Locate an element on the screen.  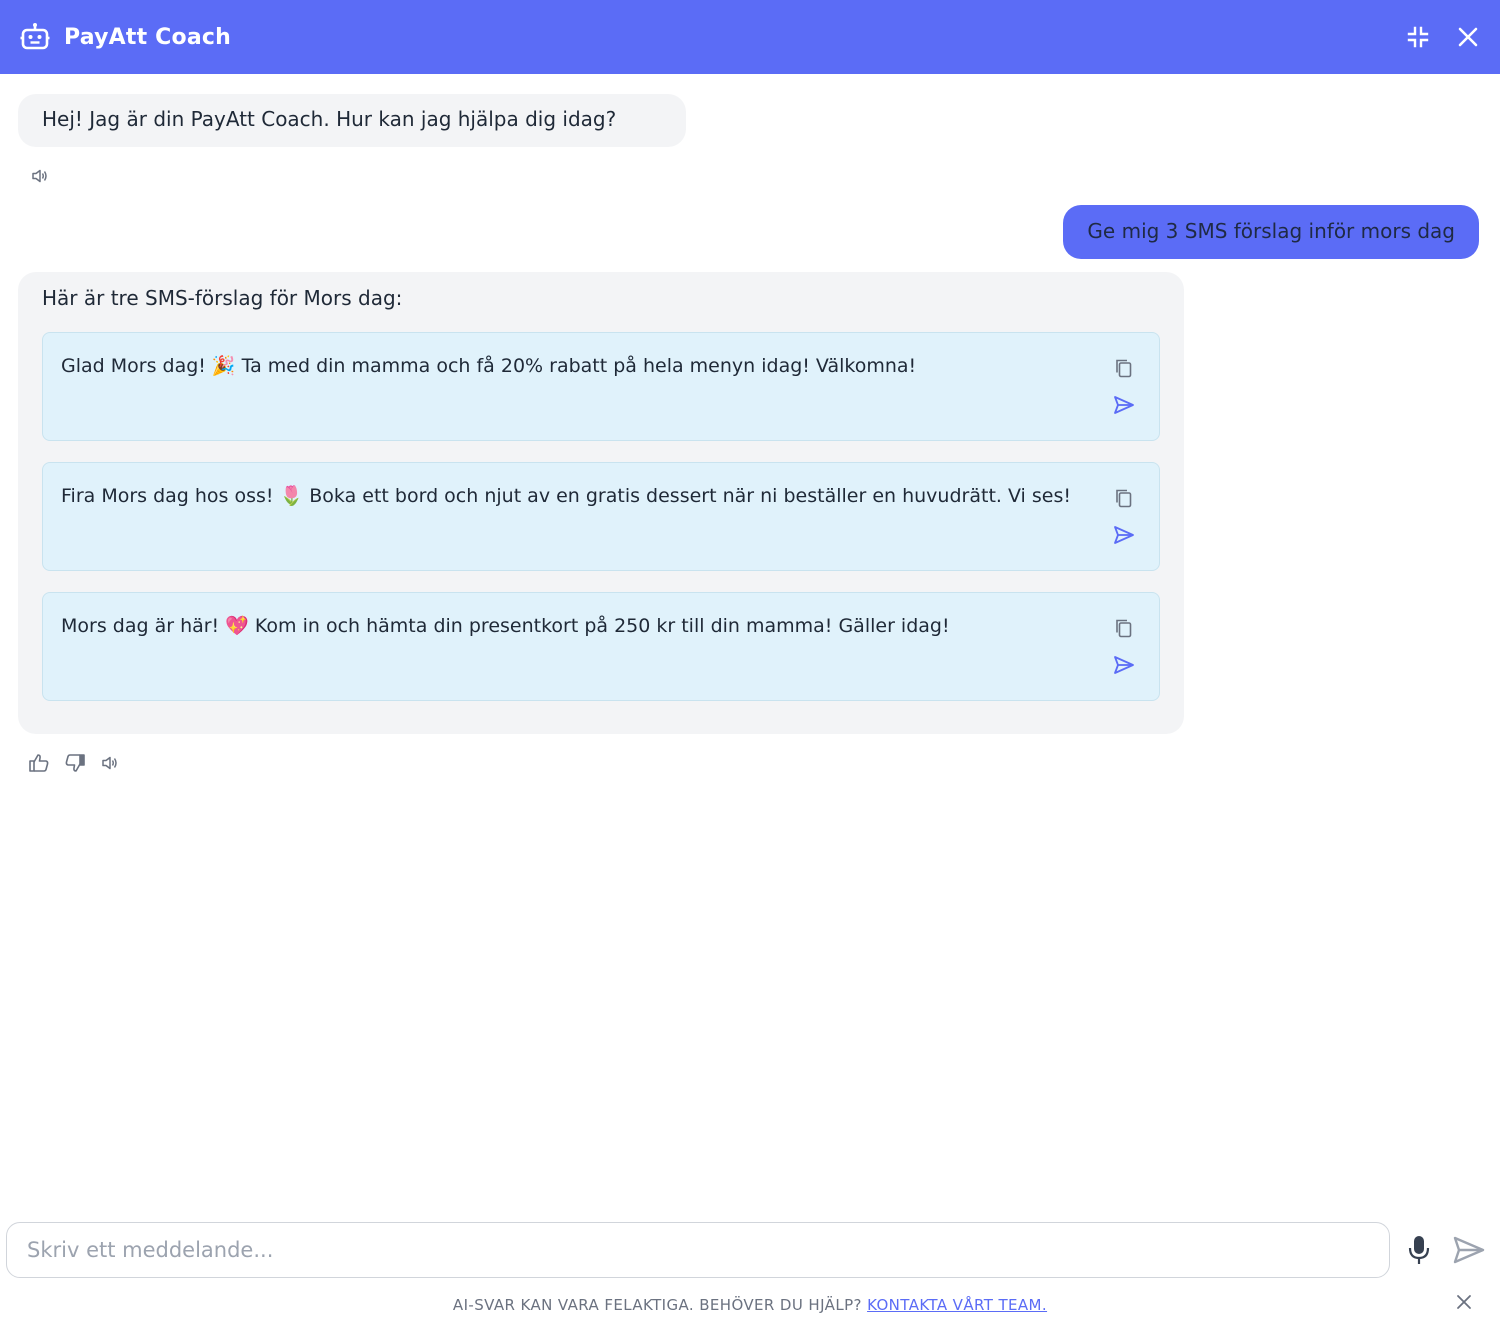
user-message: Ge mig 3 SMS förslag inför mors dag is located at coordinates (1271, 232).